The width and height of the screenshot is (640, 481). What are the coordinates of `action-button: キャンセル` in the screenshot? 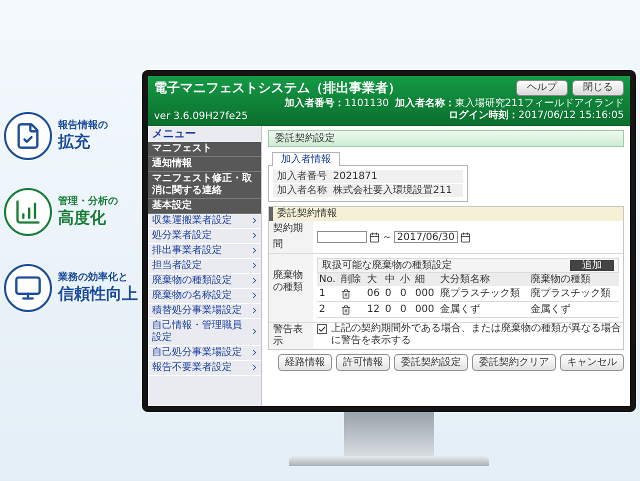 It's located at (592, 362).